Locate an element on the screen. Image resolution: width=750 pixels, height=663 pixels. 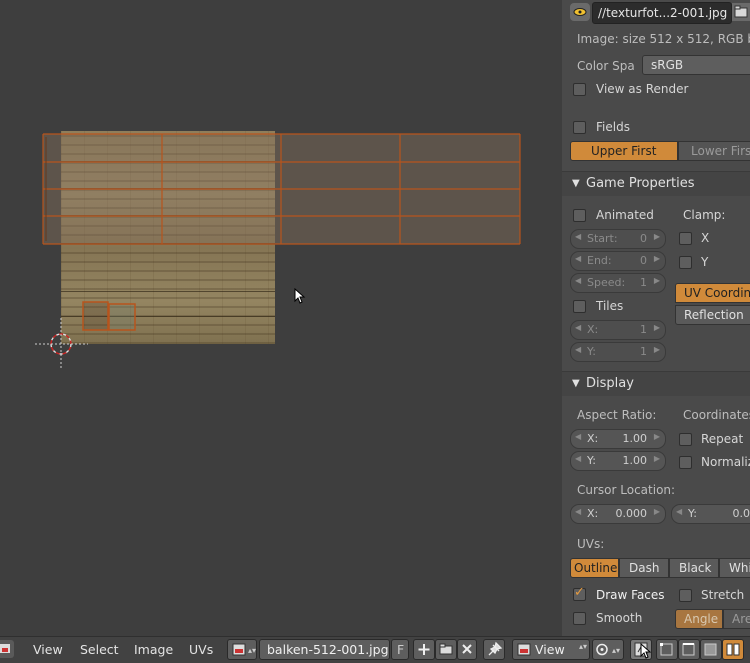
color-space-label: Color Spa is located at coordinates (606, 66).